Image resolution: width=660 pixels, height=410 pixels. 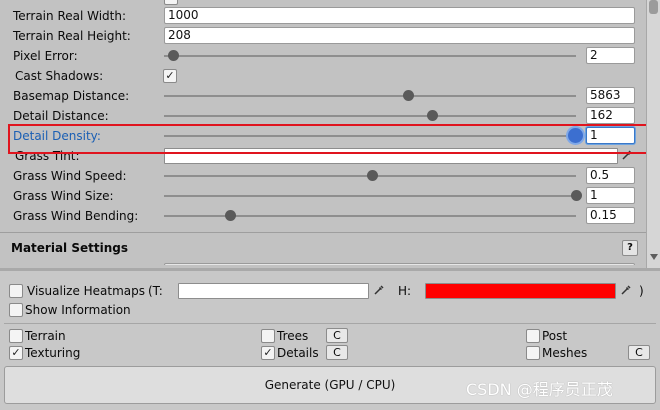 I want to click on detail-density-label: Detail Density:, so click(x=57, y=136).